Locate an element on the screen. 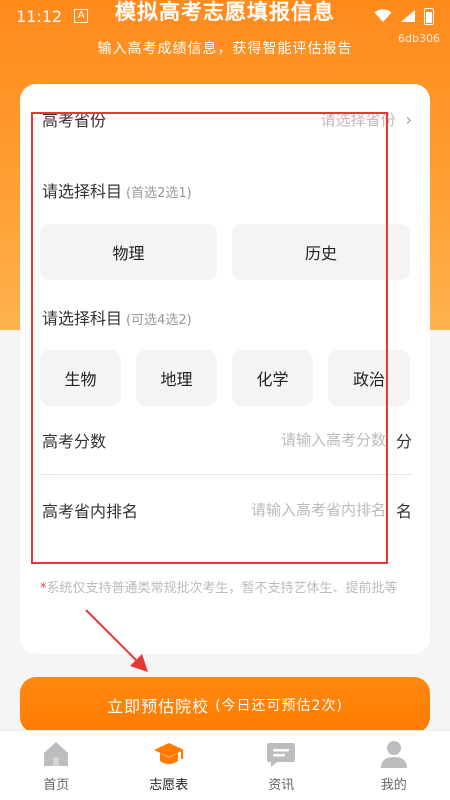 Image resolution: width=450 pixels, height=800 pixels. rank-unit: 名 is located at coordinates (403, 511).